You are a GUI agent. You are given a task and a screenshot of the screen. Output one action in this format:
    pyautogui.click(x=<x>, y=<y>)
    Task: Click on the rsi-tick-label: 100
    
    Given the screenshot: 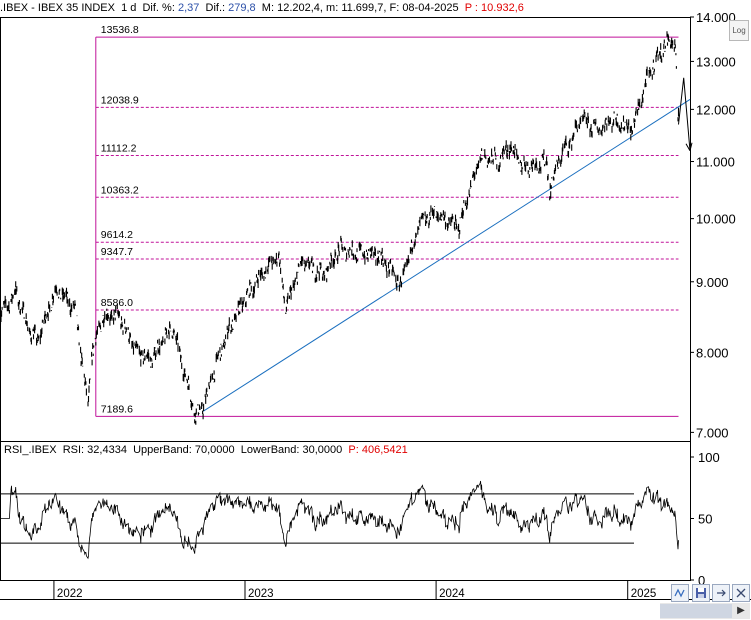 What is the action you would take?
    pyautogui.click(x=709, y=457)
    